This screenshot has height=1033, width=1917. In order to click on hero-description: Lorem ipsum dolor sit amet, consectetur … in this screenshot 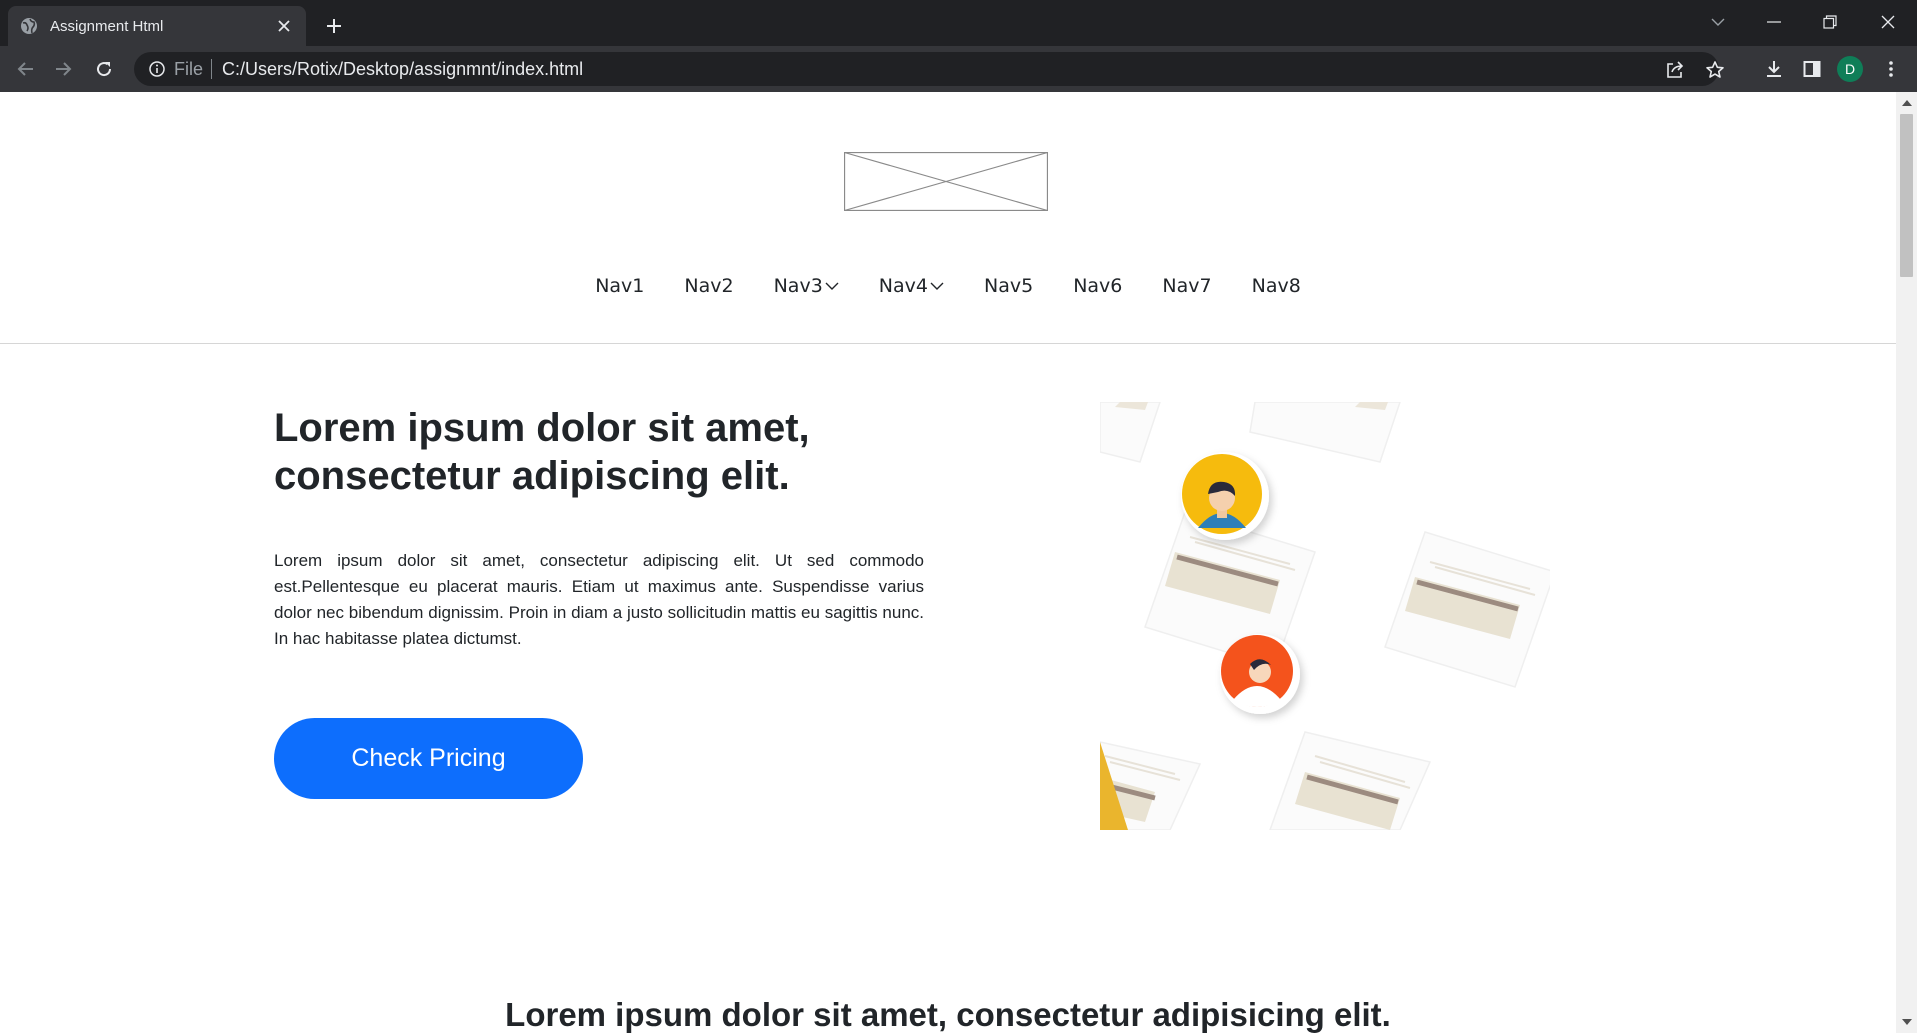, I will do `click(599, 599)`.